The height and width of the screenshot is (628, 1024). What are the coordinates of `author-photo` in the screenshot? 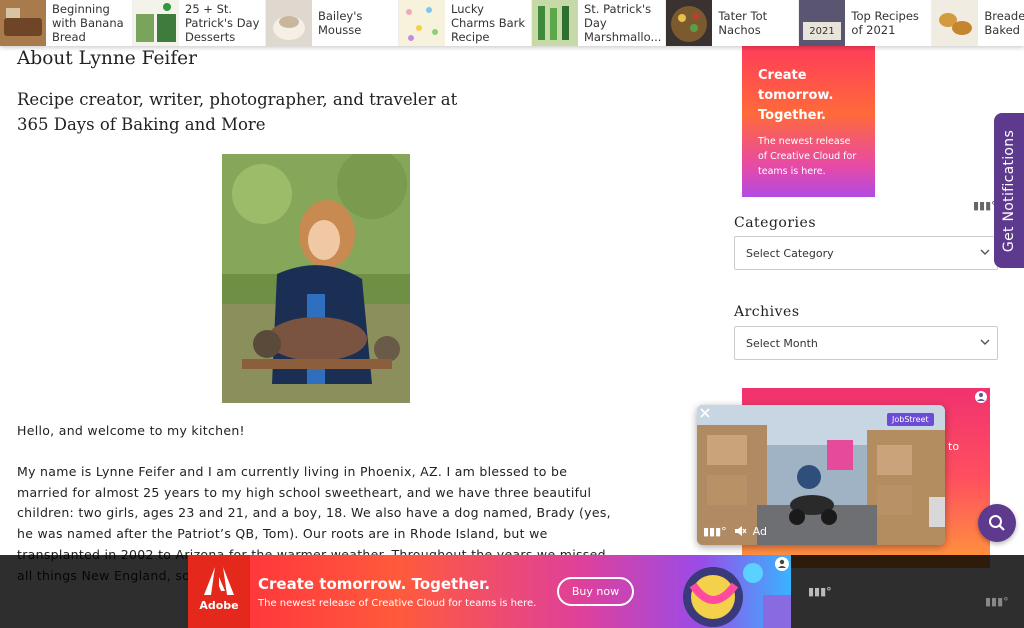 It's located at (316, 278).